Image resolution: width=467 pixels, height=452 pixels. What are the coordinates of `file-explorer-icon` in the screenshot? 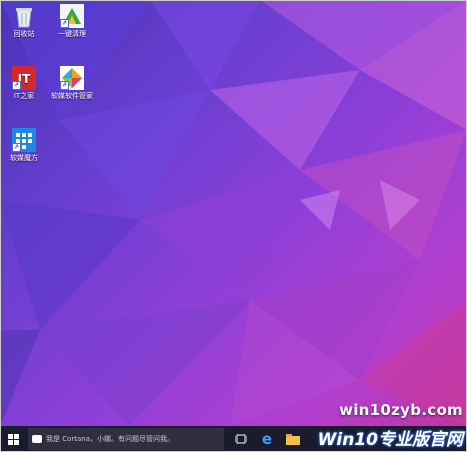 It's located at (293, 439).